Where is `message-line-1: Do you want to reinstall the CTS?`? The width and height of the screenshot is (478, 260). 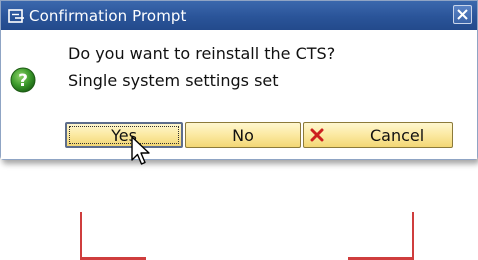
message-line-1: Do you want to reinstall the CTS? is located at coordinates (202, 53).